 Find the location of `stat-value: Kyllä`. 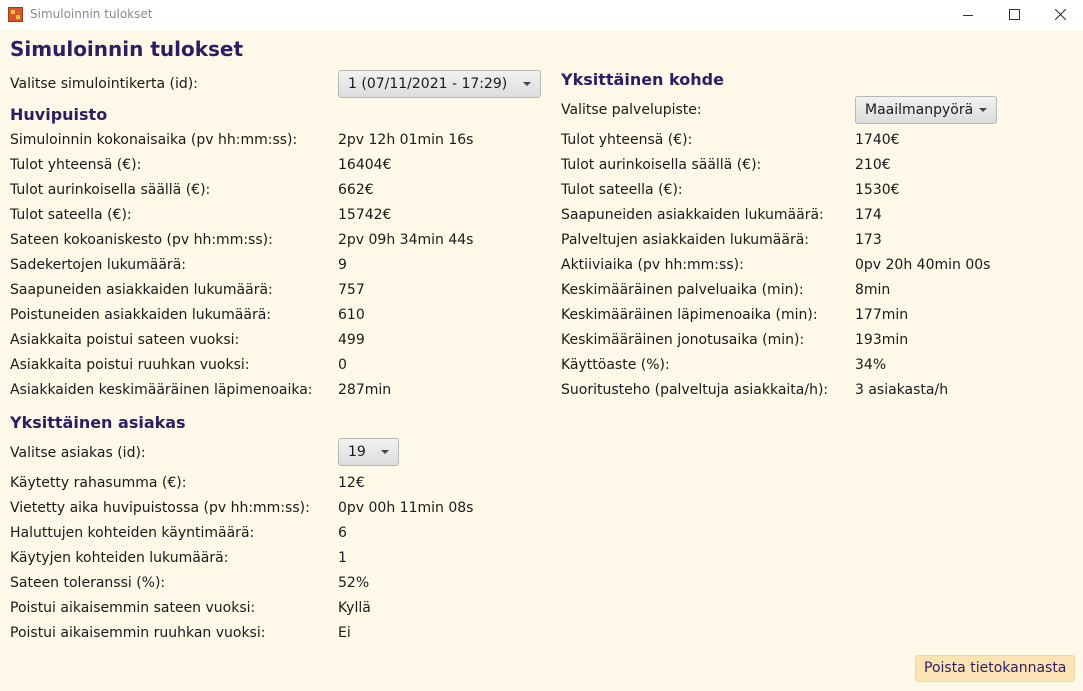

stat-value: Kyllä is located at coordinates (354, 608).